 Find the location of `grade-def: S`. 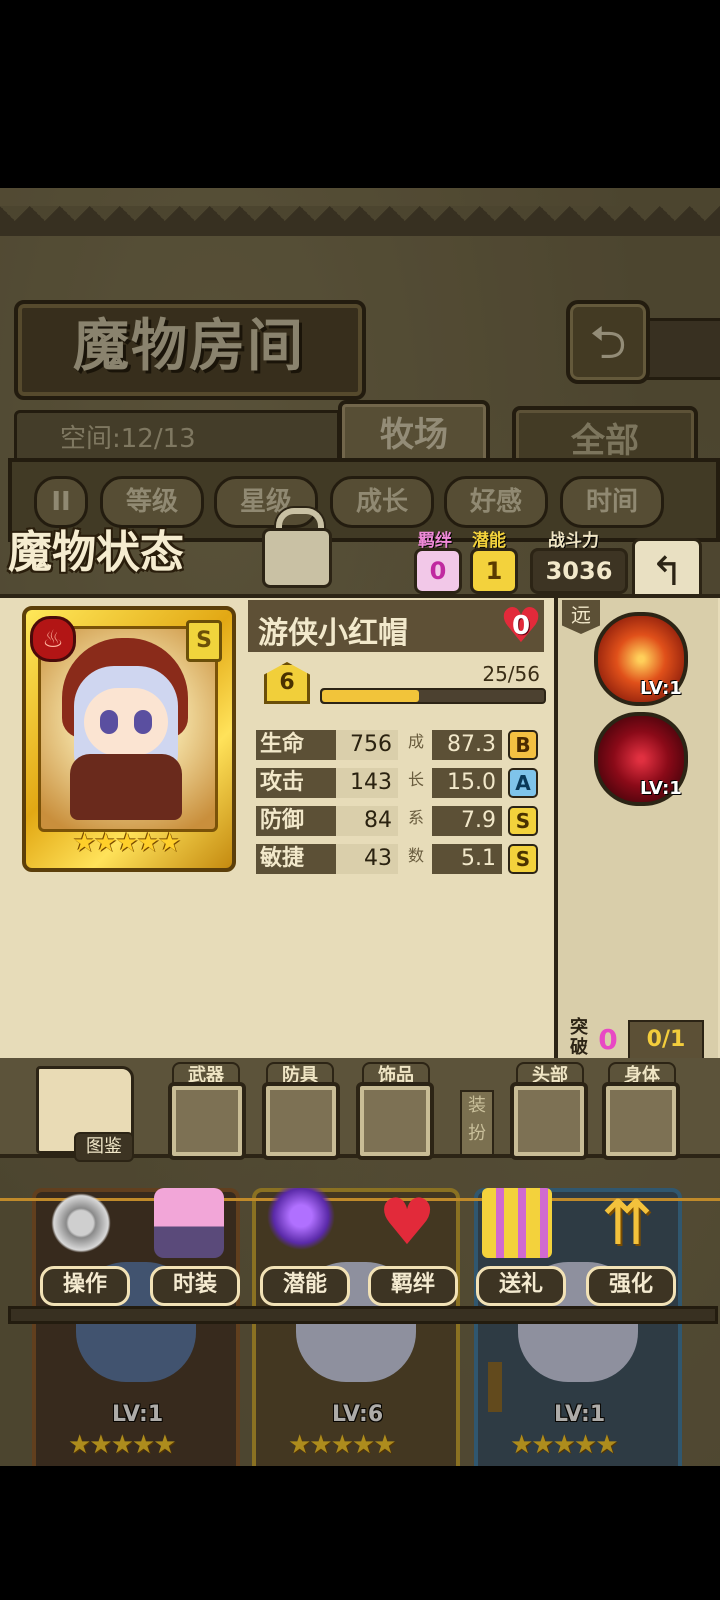

grade-def: S is located at coordinates (523, 821).